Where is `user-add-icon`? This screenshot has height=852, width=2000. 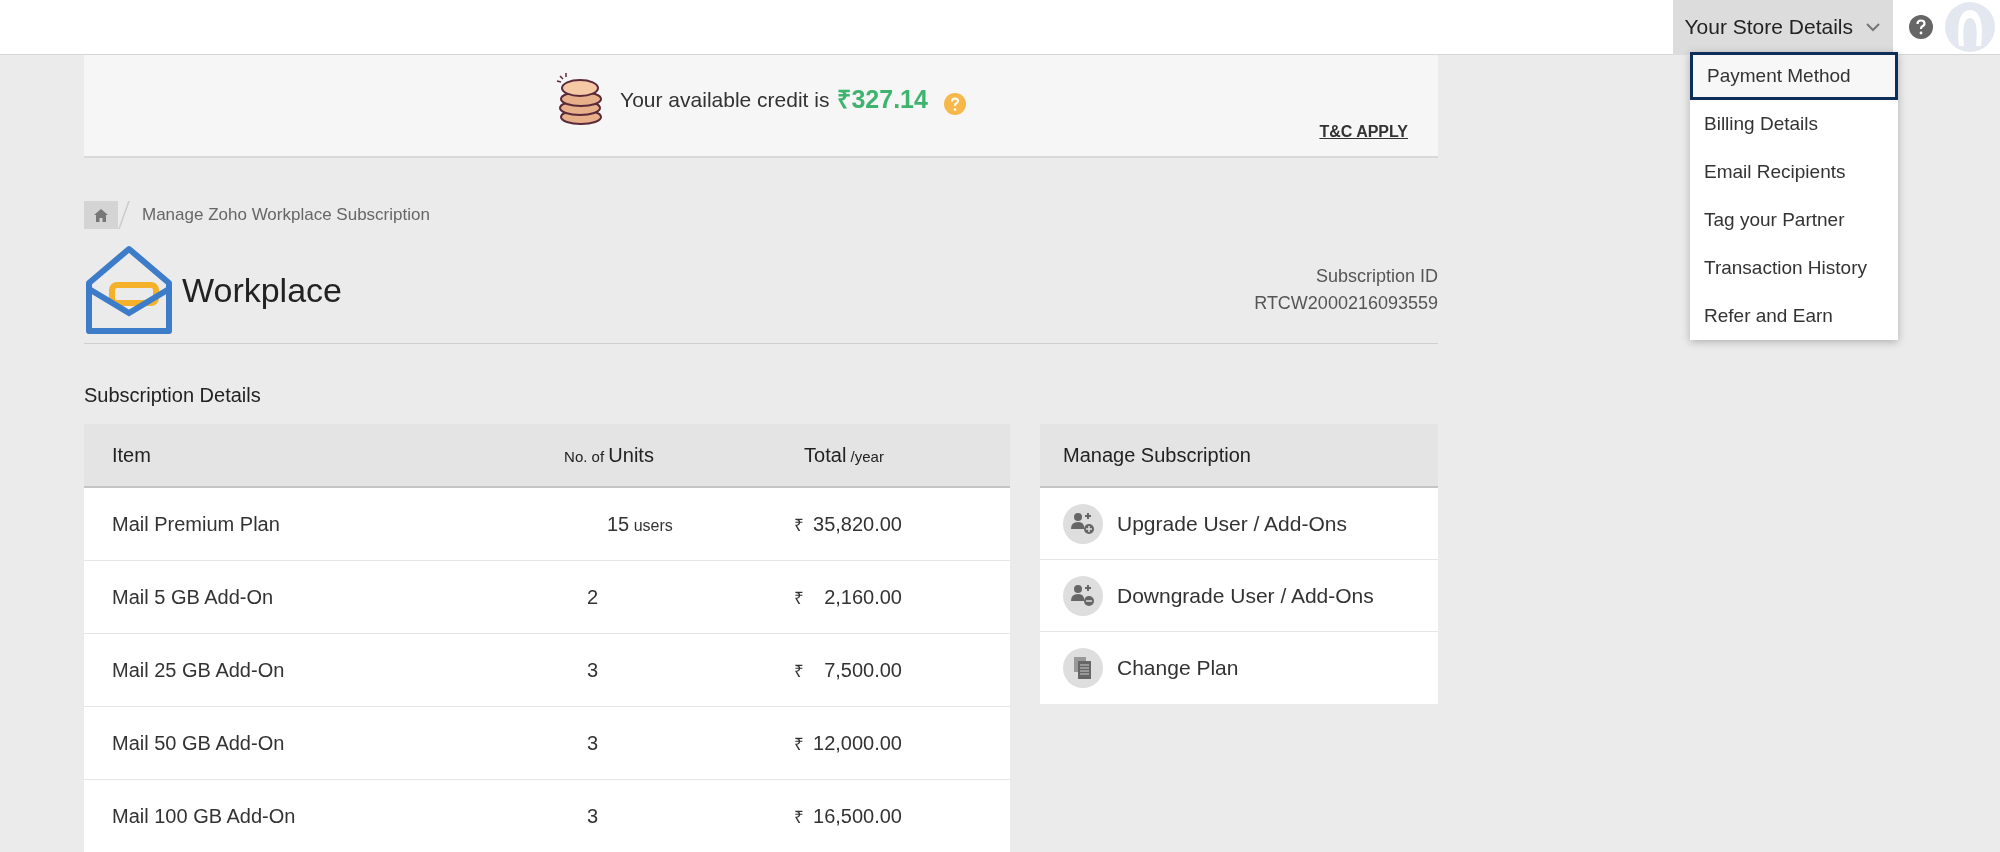
user-add-icon is located at coordinates (1083, 523).